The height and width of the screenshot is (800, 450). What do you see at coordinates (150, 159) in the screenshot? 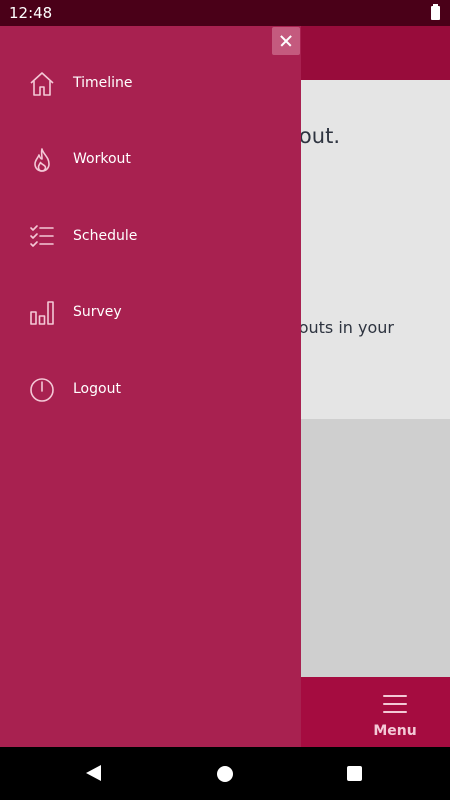
I see `drawer-item-workout: Workout` at bounding box center [150, 159].